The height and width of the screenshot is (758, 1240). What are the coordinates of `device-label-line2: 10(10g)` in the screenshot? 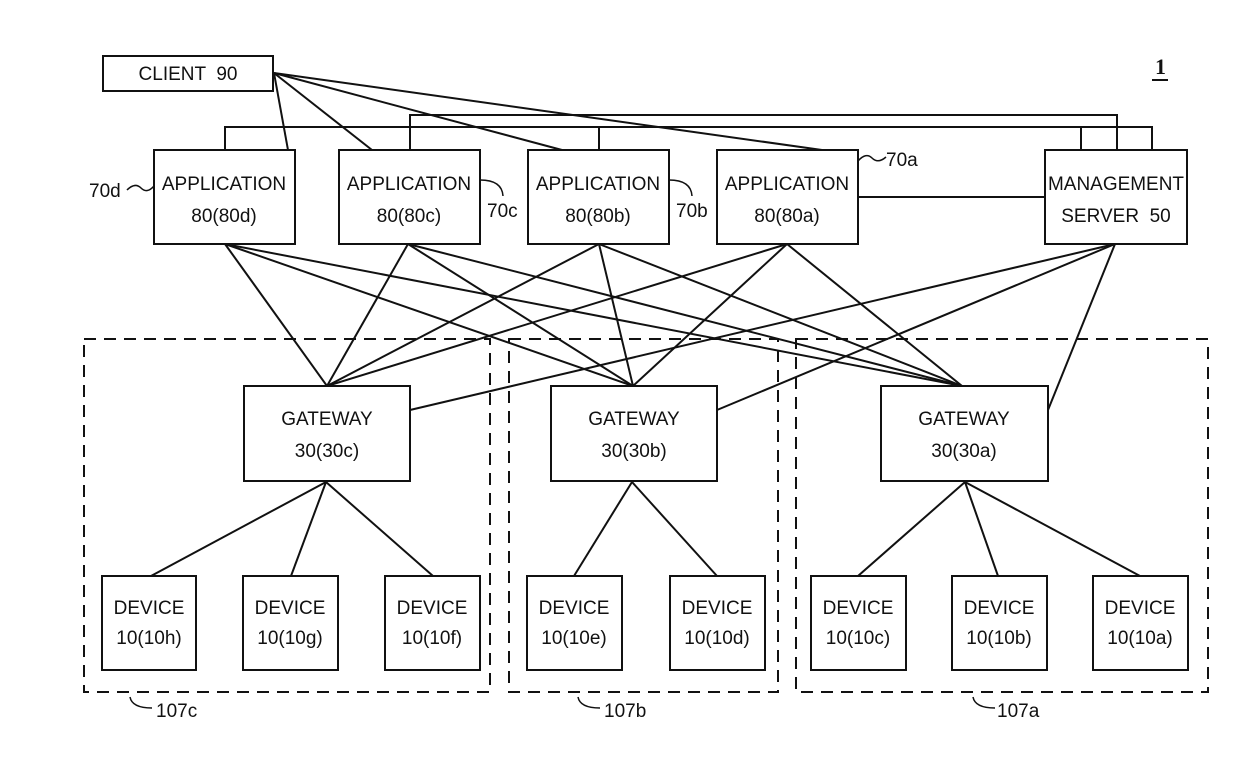 It's located at (290, 638).